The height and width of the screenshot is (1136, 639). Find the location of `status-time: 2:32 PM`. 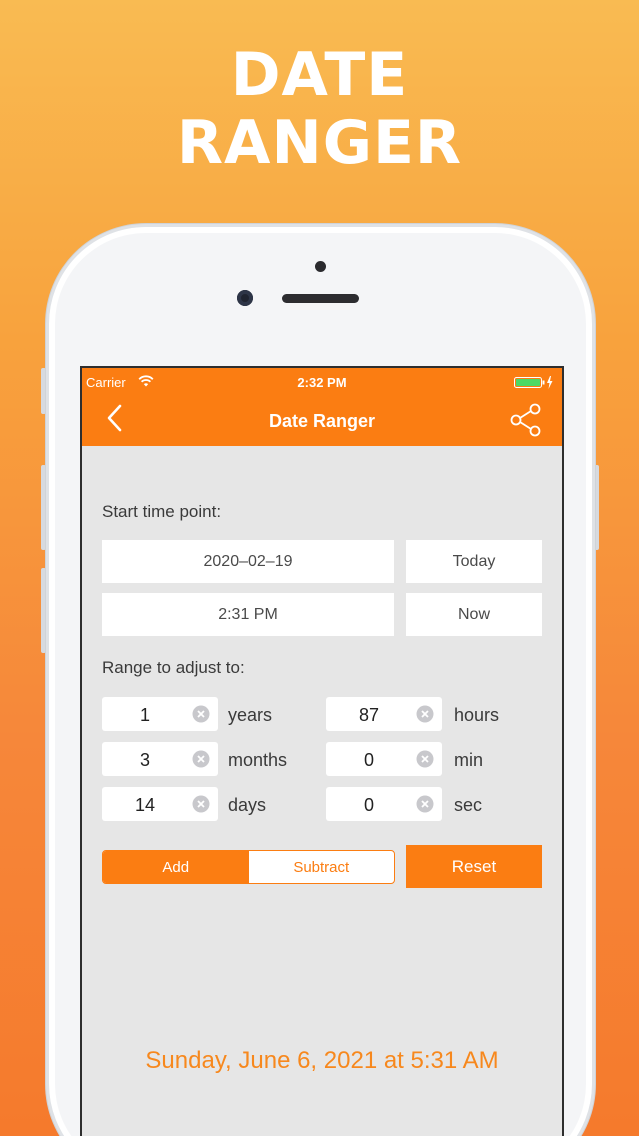

status-time: 2:32 PM is located at coordinates (322, 382).